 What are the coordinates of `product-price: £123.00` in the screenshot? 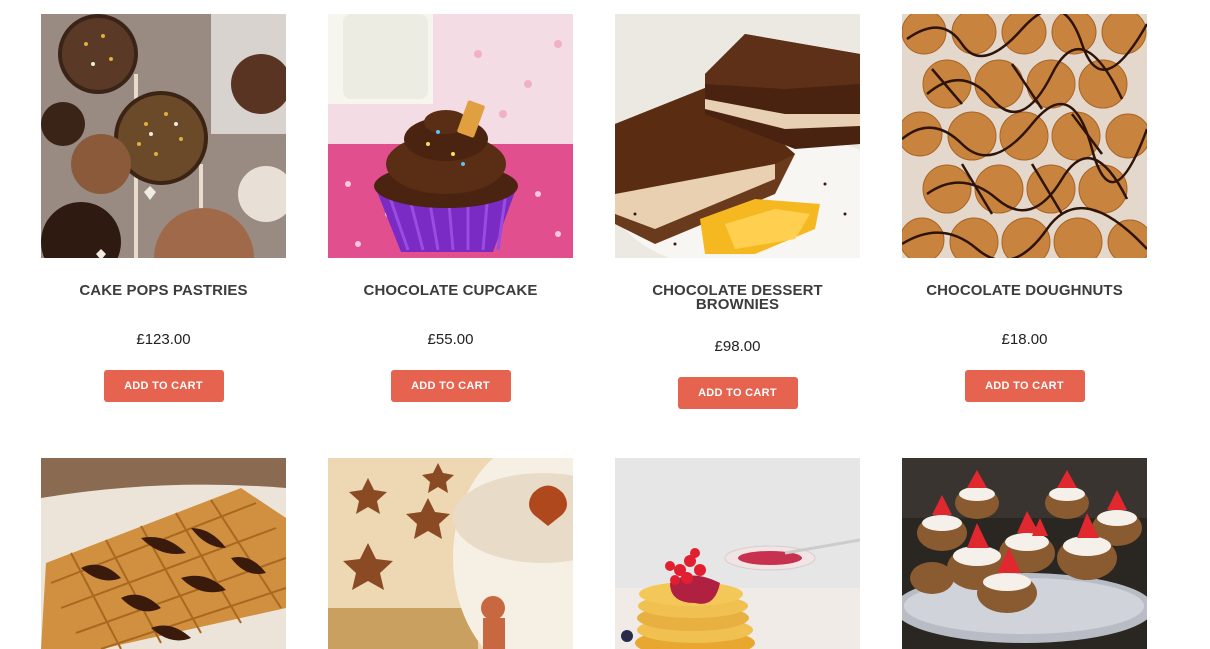 It's located at (163, 339).